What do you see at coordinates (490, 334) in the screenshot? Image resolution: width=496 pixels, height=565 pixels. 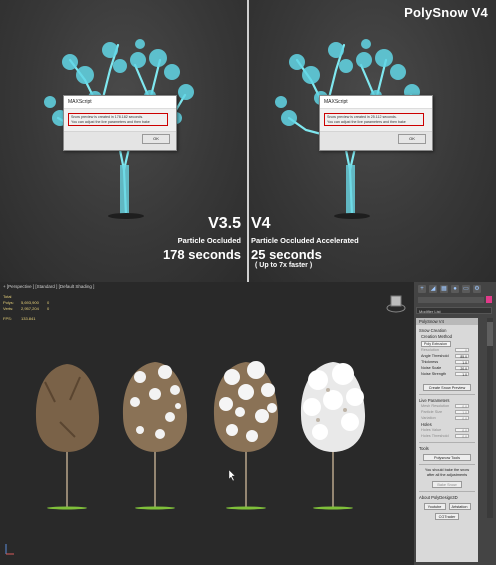 I see `scrollbar-thumb` at bounding box center [490, 334].